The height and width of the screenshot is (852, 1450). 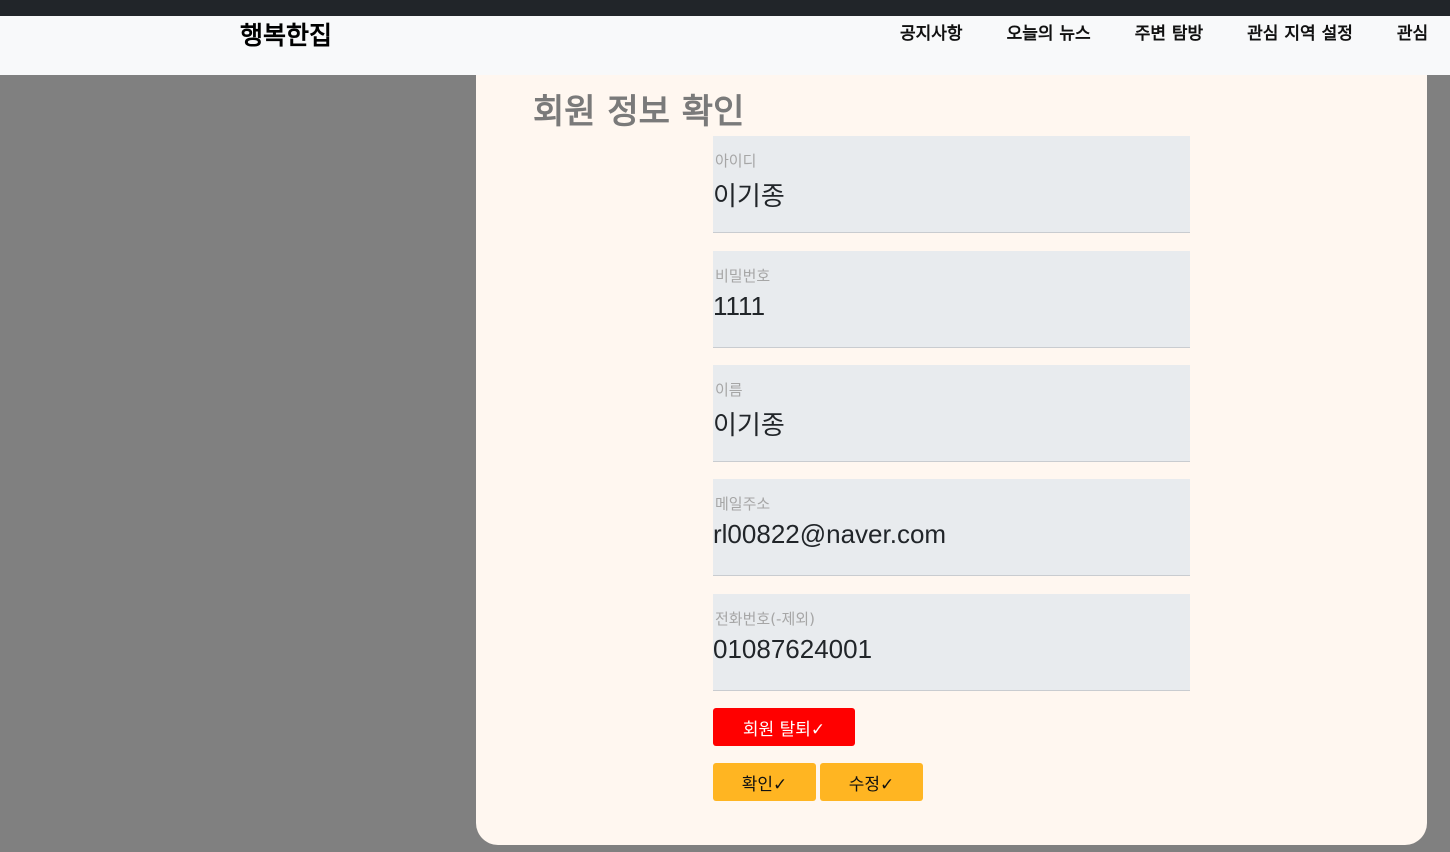 What do you see at coordinates (951, 184) in the screenshot?
I see `id-field: 아이디 이기종` at bounding box center [951, 184].